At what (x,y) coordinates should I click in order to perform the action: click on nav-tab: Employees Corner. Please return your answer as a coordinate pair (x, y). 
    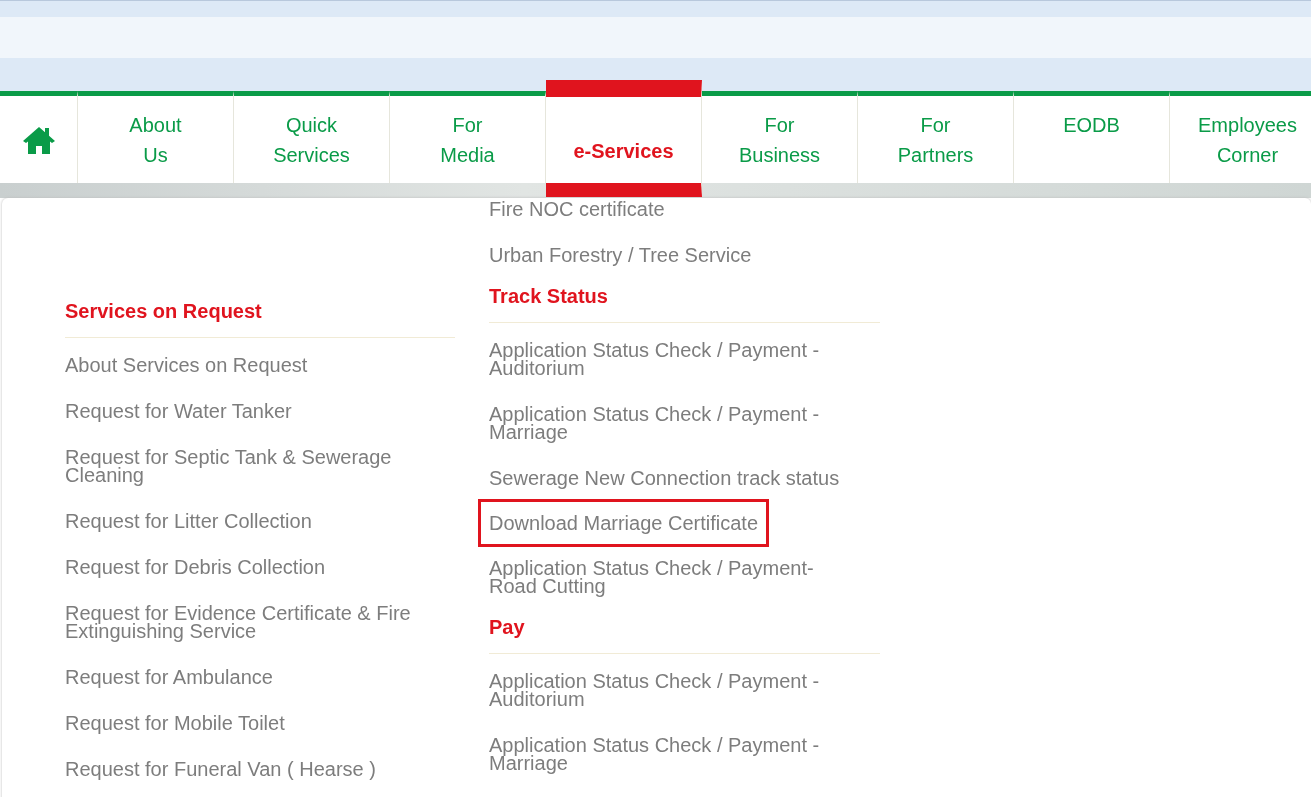
    Looking at the image, I should click on (1240, 137).